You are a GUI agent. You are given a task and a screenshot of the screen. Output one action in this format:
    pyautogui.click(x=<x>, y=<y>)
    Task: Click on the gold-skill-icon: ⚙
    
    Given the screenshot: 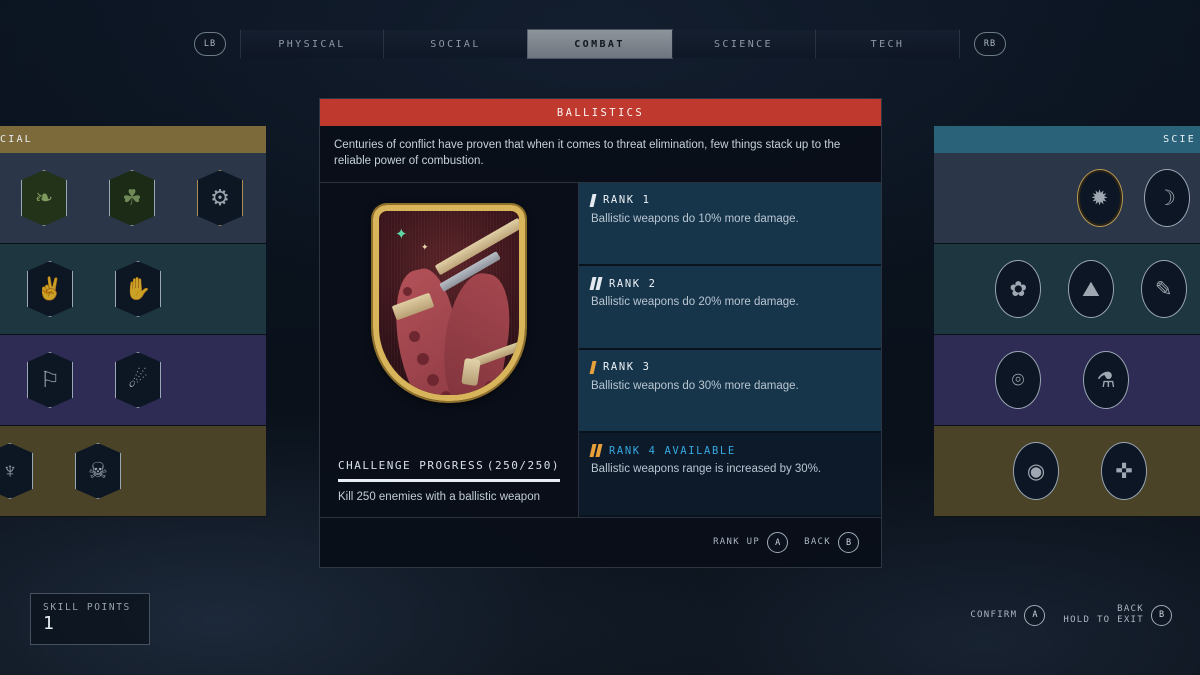 What is the action you would take?
    pyautogui.click(x=220, y=198)
    